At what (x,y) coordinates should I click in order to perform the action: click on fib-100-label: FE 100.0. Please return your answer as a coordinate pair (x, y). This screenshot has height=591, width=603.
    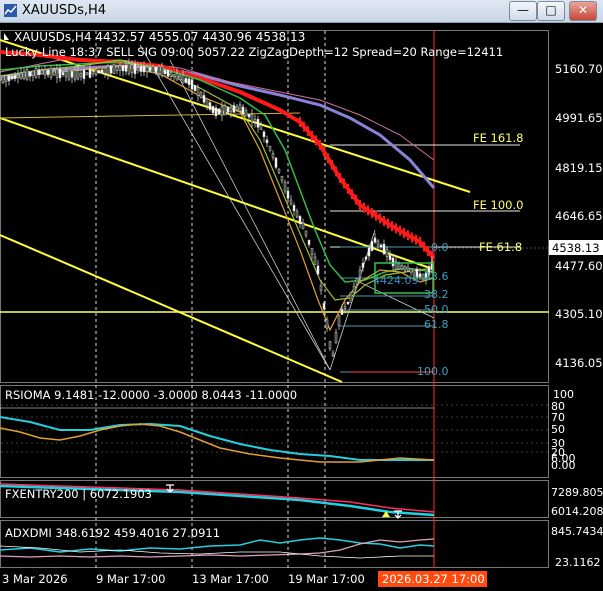
    Looking at the image, I should click on (498, 205).